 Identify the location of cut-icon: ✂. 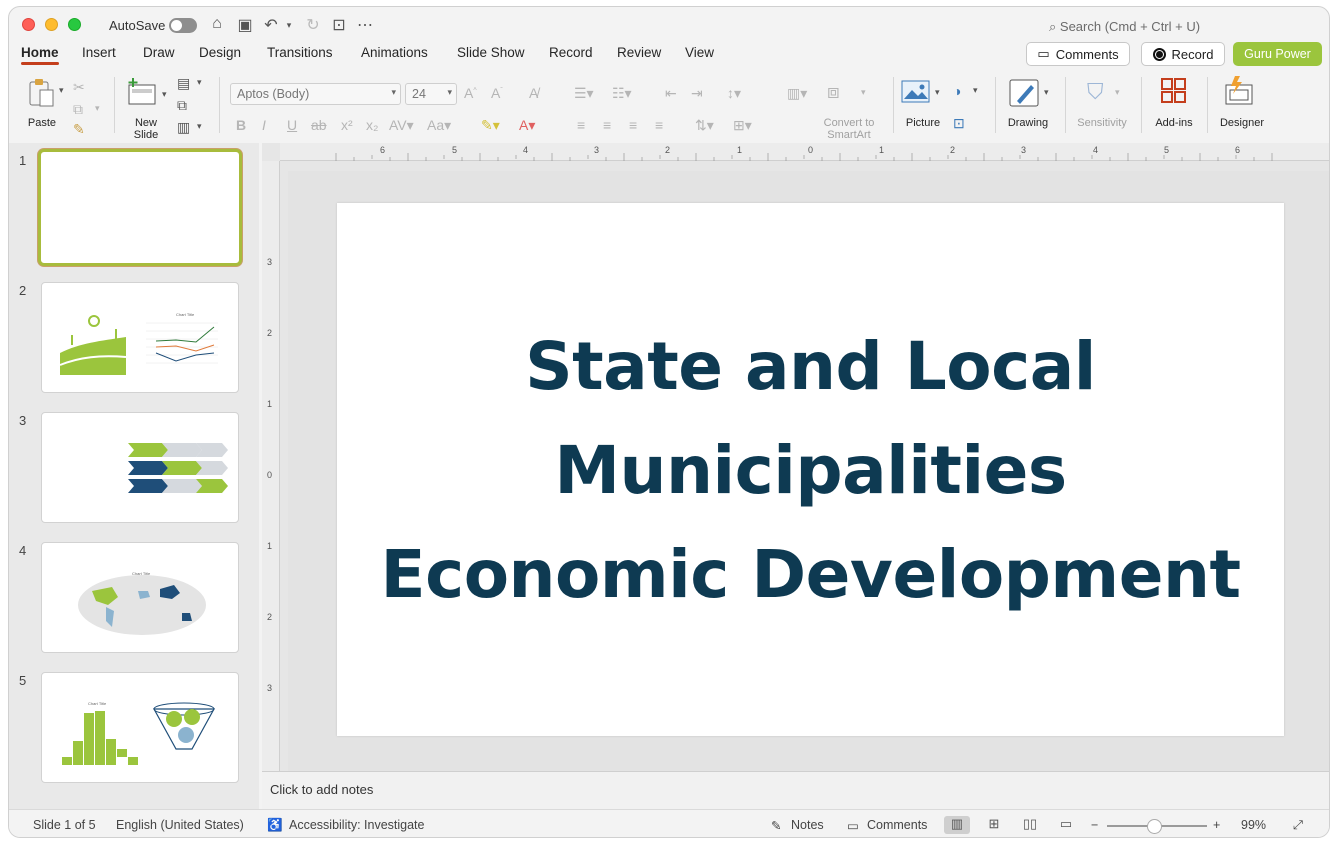
(79, 87).